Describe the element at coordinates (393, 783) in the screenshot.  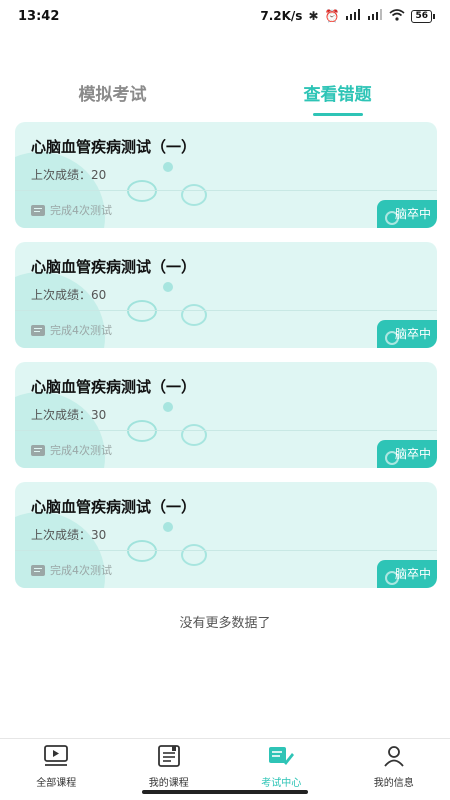
I see `nav-my-info-label: 我的信息` at that location.